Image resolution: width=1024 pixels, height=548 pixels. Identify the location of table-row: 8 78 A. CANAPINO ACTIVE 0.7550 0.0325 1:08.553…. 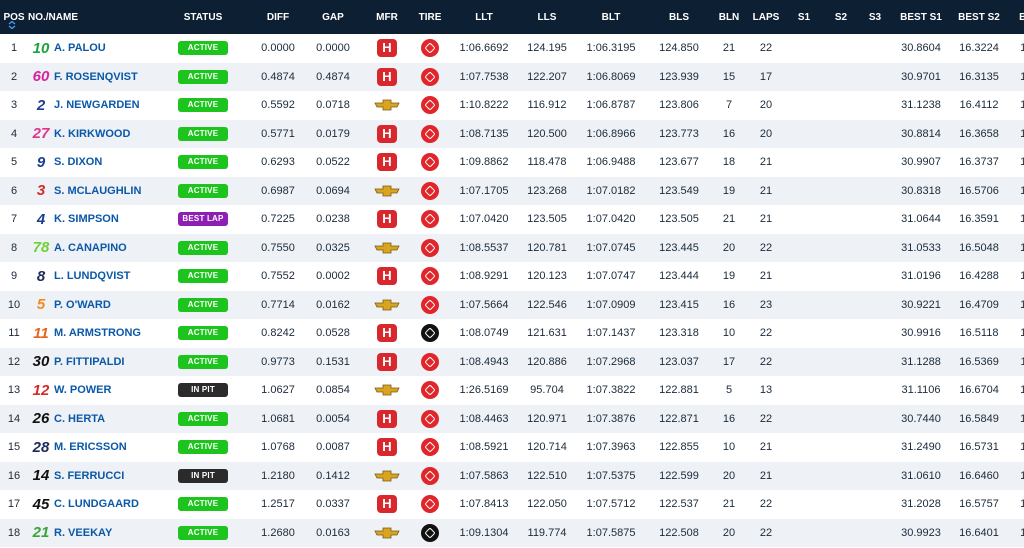
(512, 248).